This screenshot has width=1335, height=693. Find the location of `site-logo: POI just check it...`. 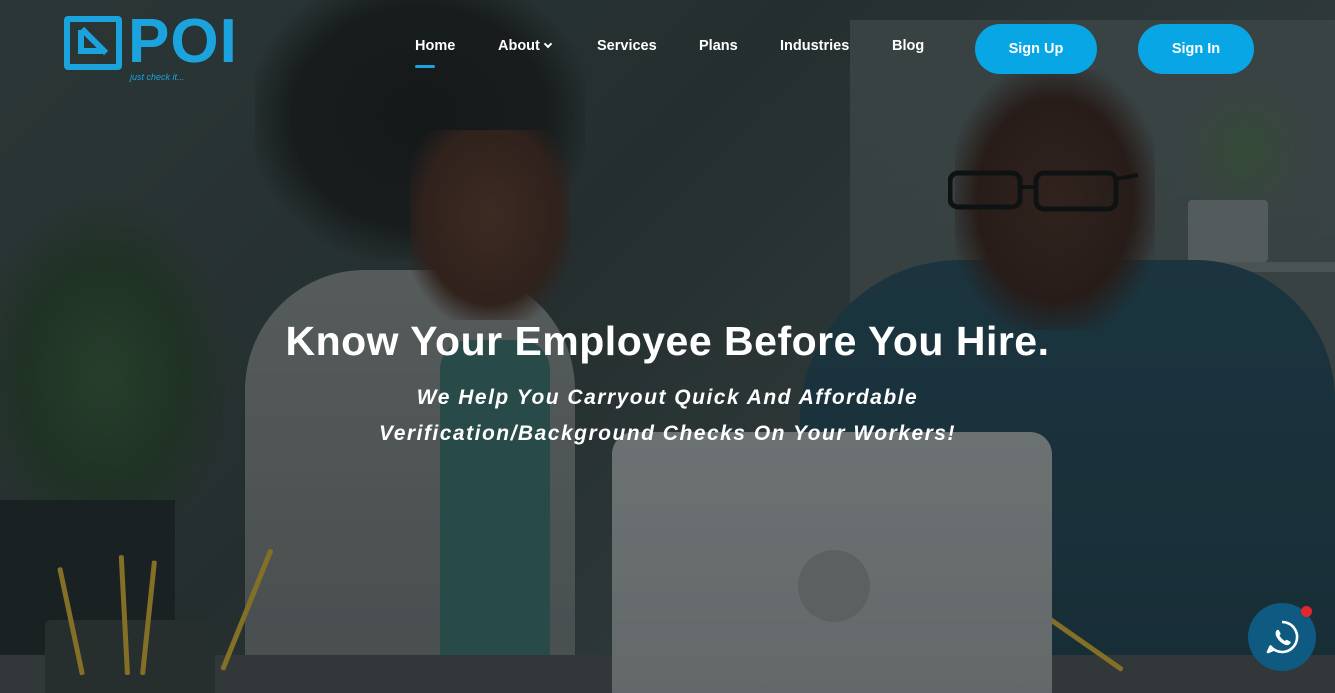

site-logo: POI just check it... is located at coordinates (155, 46).